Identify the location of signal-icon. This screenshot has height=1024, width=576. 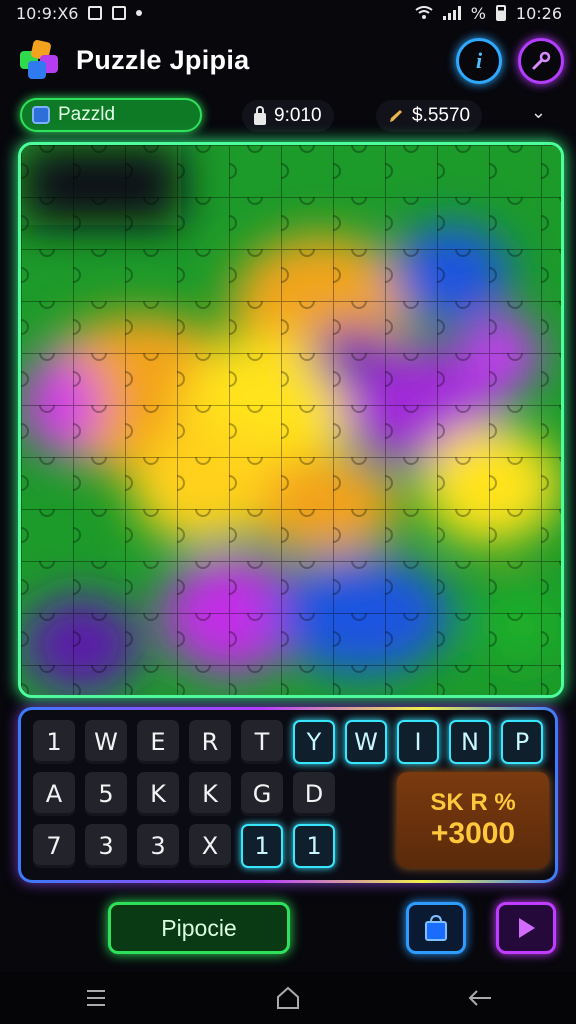
(451, 13).